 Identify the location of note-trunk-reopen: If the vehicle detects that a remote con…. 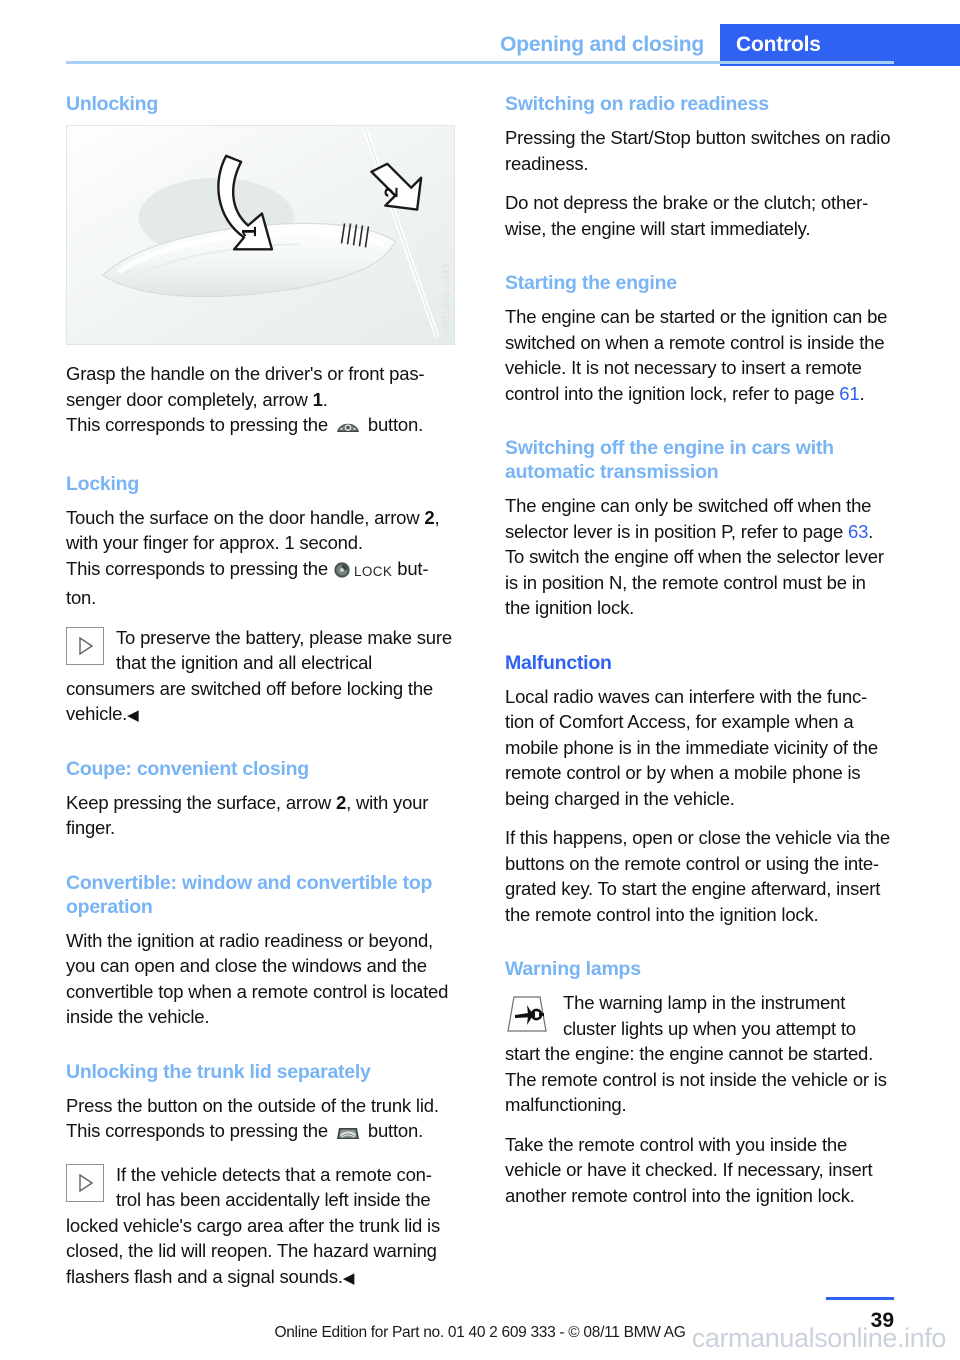
(260, 1226).